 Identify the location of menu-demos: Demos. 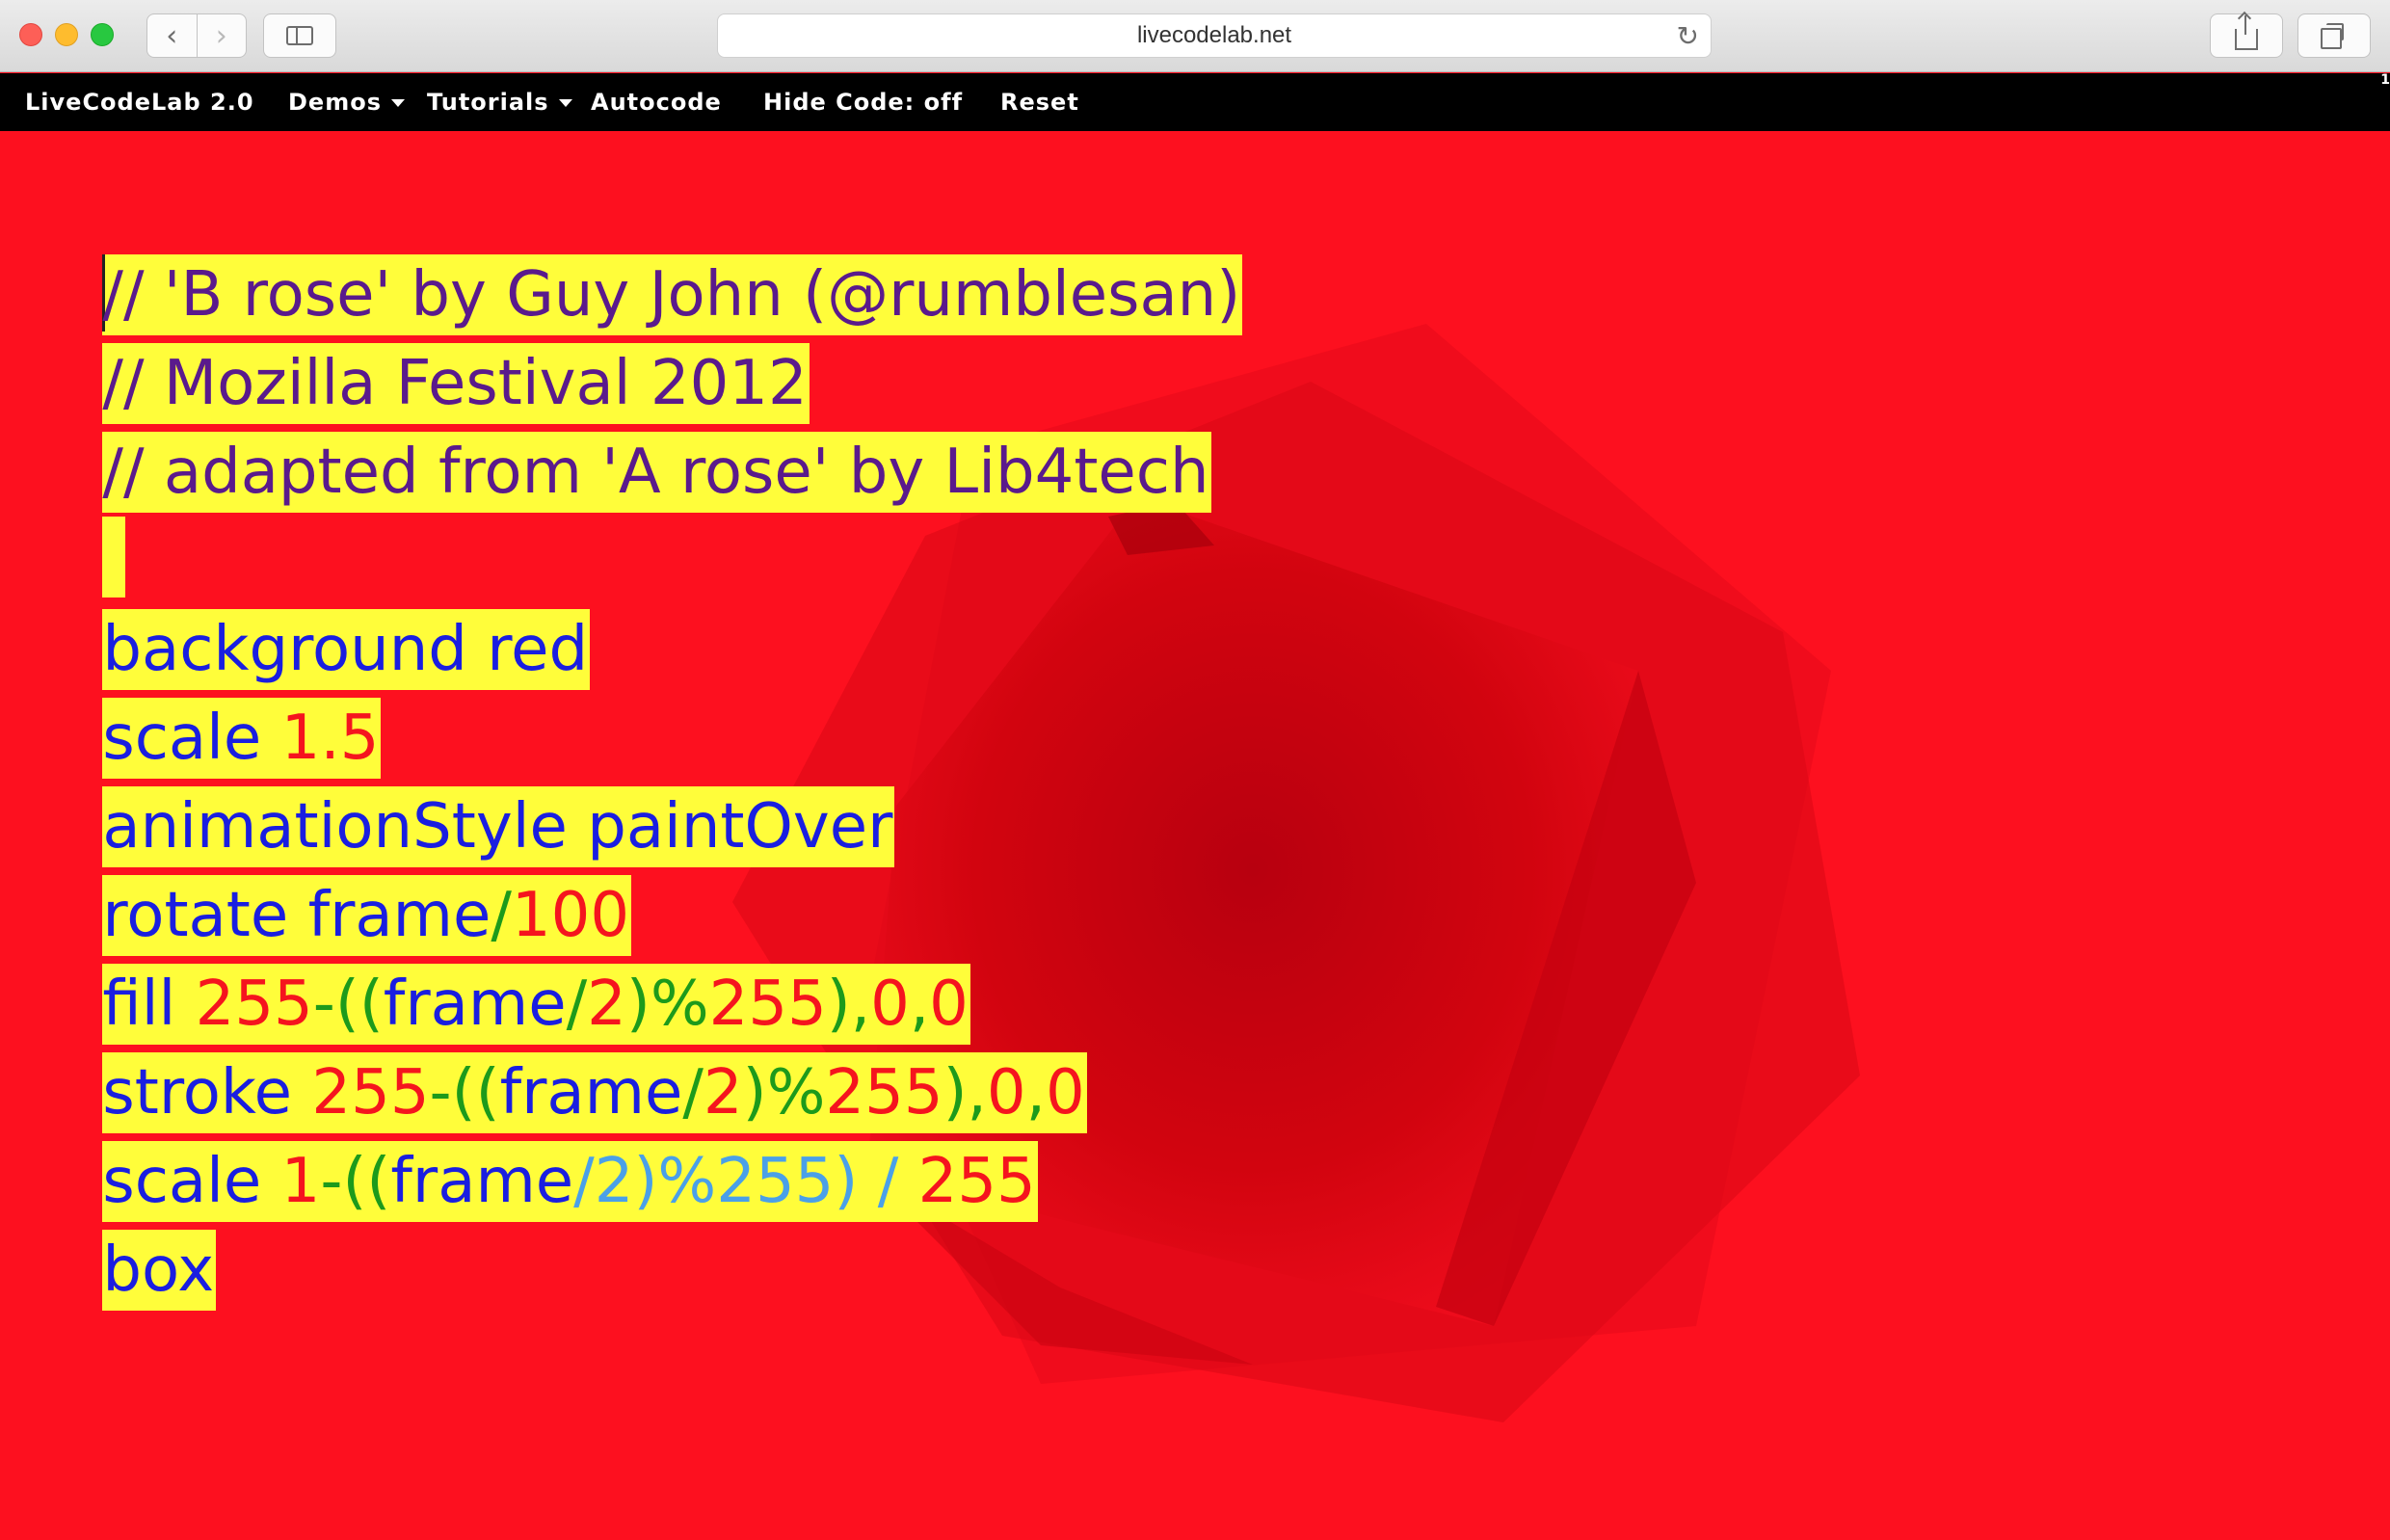
(347, 102).